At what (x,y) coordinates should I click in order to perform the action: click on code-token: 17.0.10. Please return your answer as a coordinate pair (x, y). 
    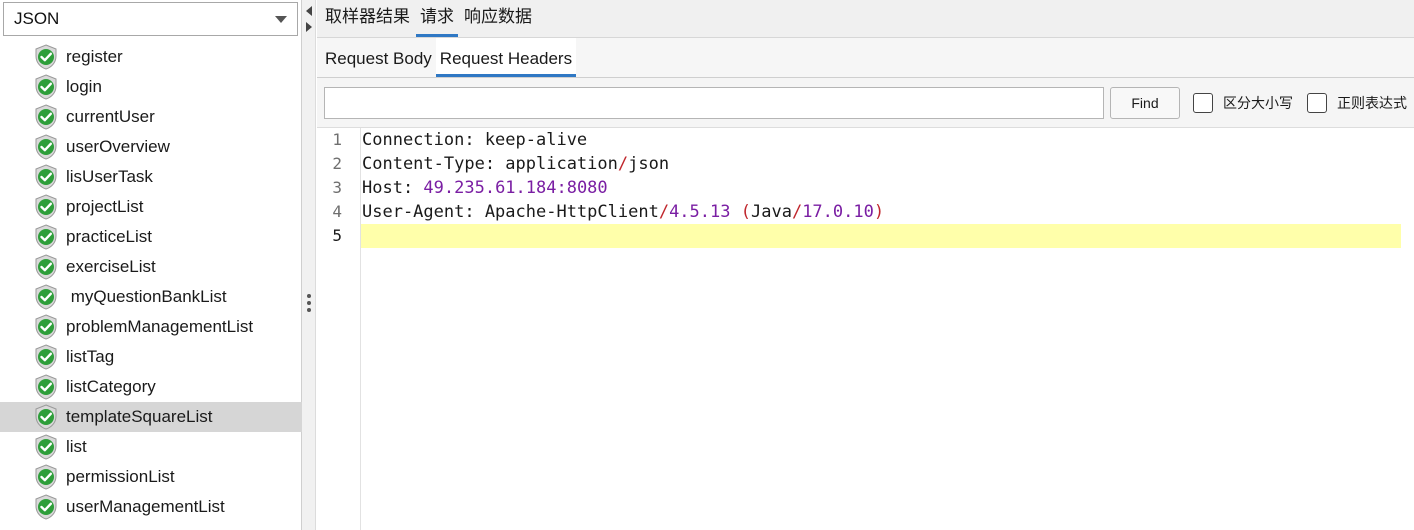
    Looking at the image, I should click on (838, 212).